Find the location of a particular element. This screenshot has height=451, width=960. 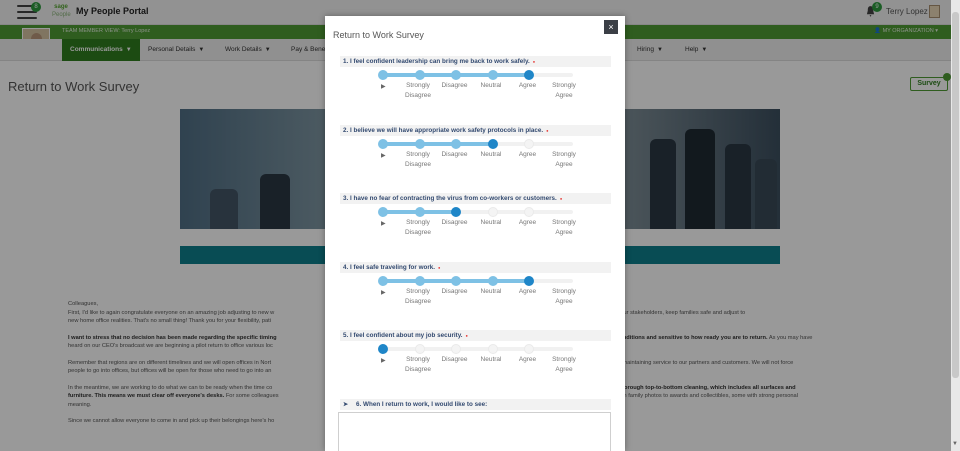

modal-title: Return to Work Survey is located at coordinates (378, 35).